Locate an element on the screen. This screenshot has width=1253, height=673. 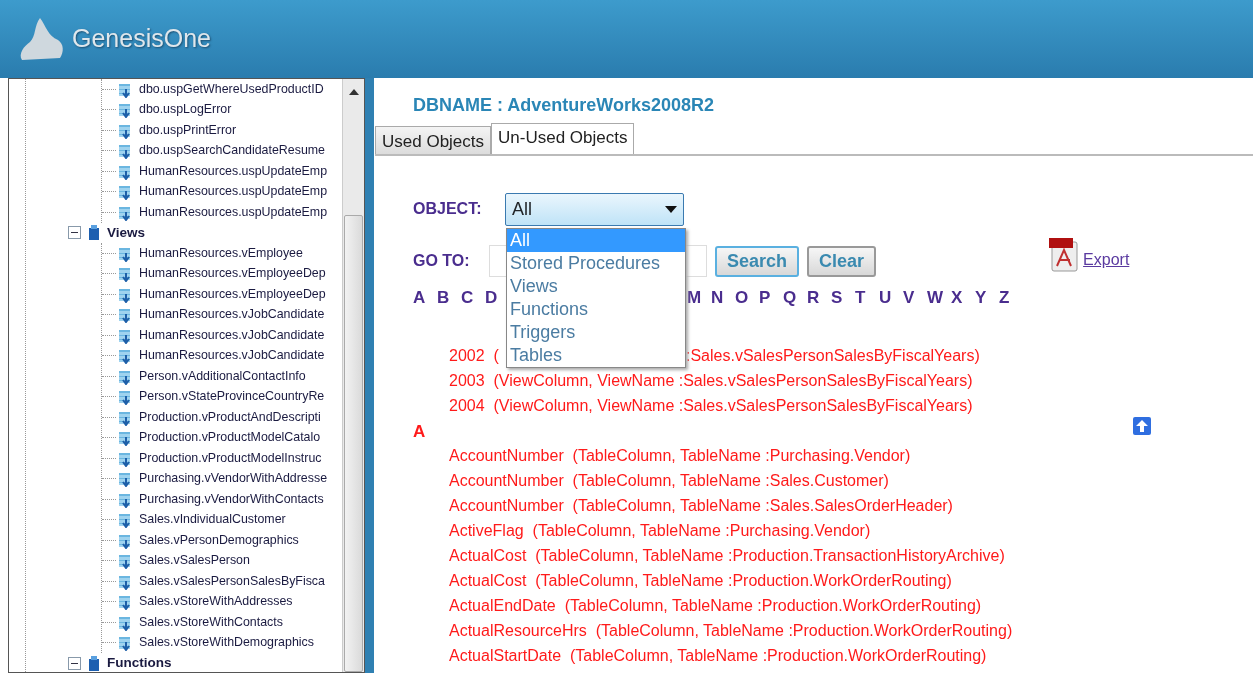
letter-link: S is located at coordinates (843, 298).